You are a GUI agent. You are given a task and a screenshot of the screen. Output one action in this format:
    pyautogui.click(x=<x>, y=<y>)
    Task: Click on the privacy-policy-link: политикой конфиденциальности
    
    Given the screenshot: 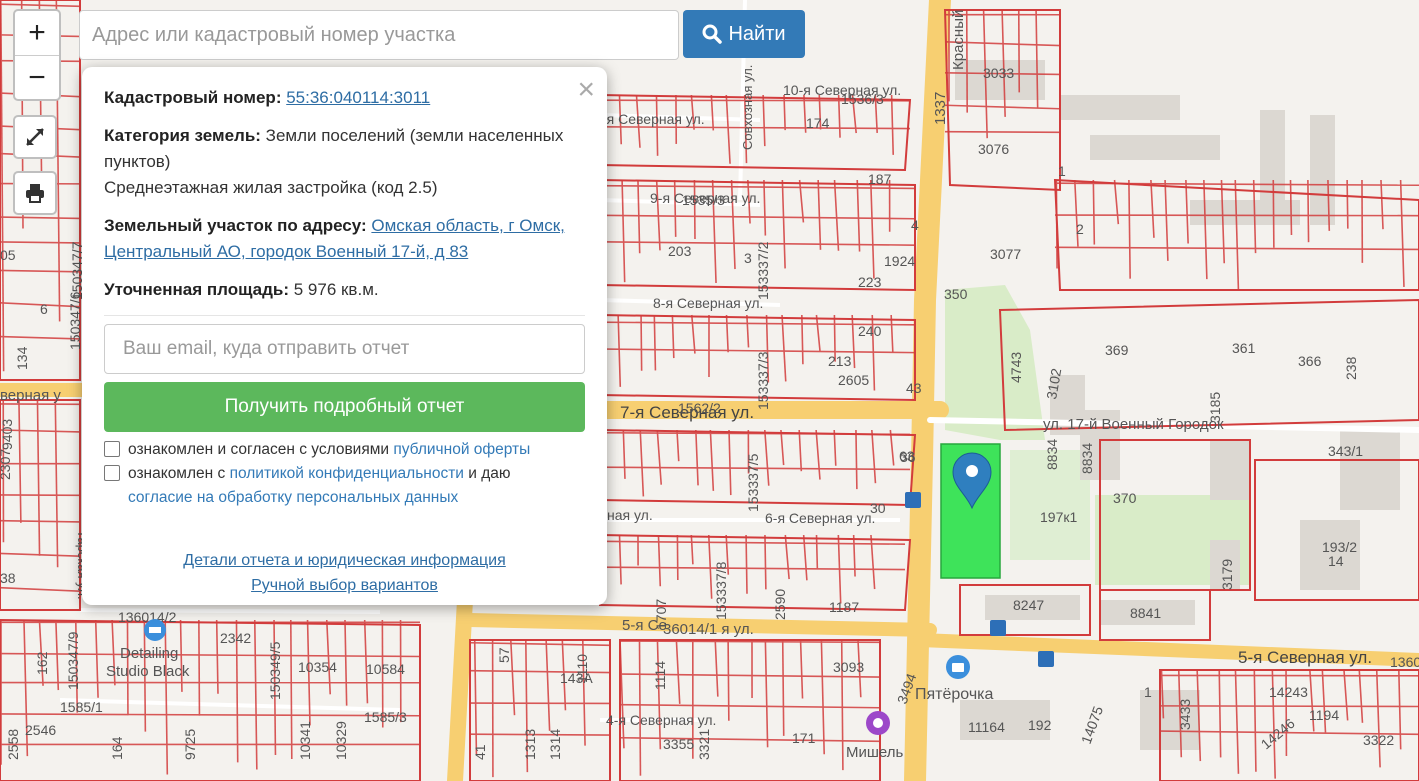 What is the action you would take?
    pyautogui.click(x=347, y=473)
    